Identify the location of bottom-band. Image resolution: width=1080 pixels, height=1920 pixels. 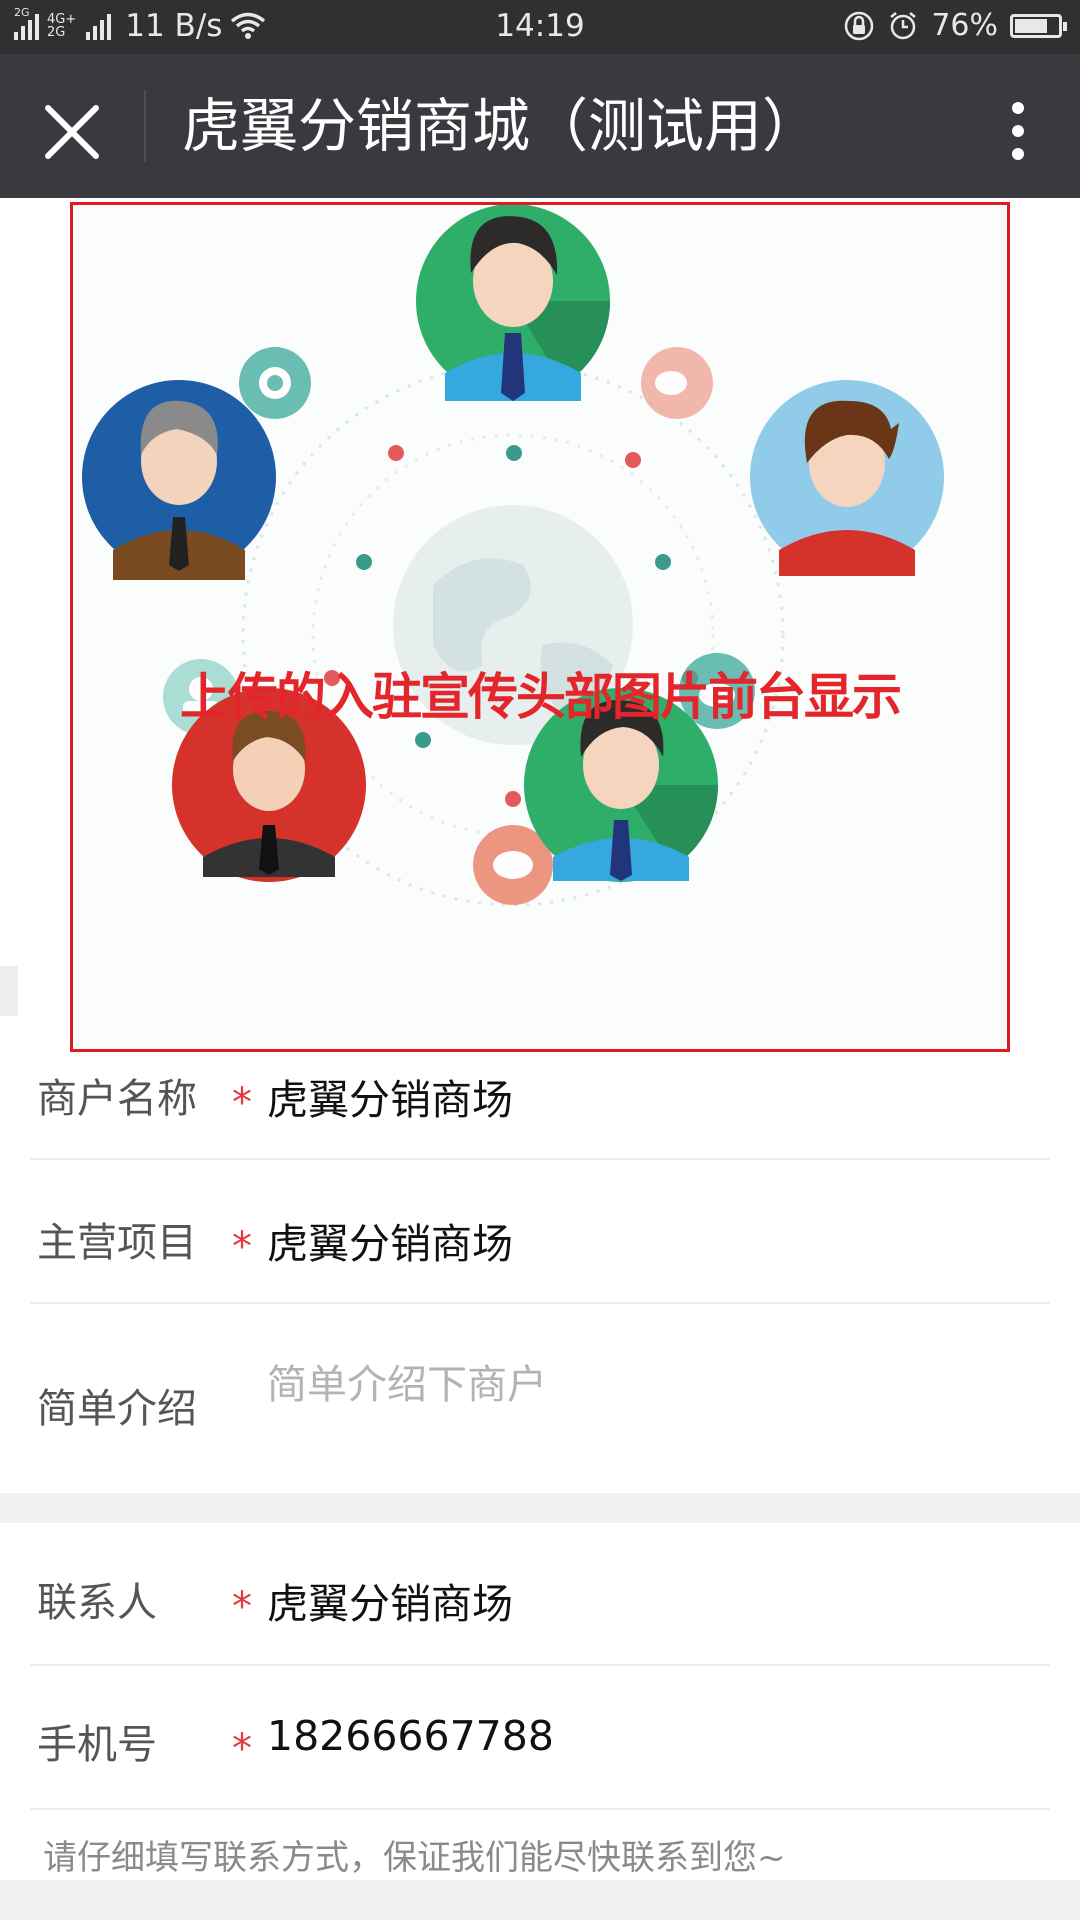
(540, 1900).